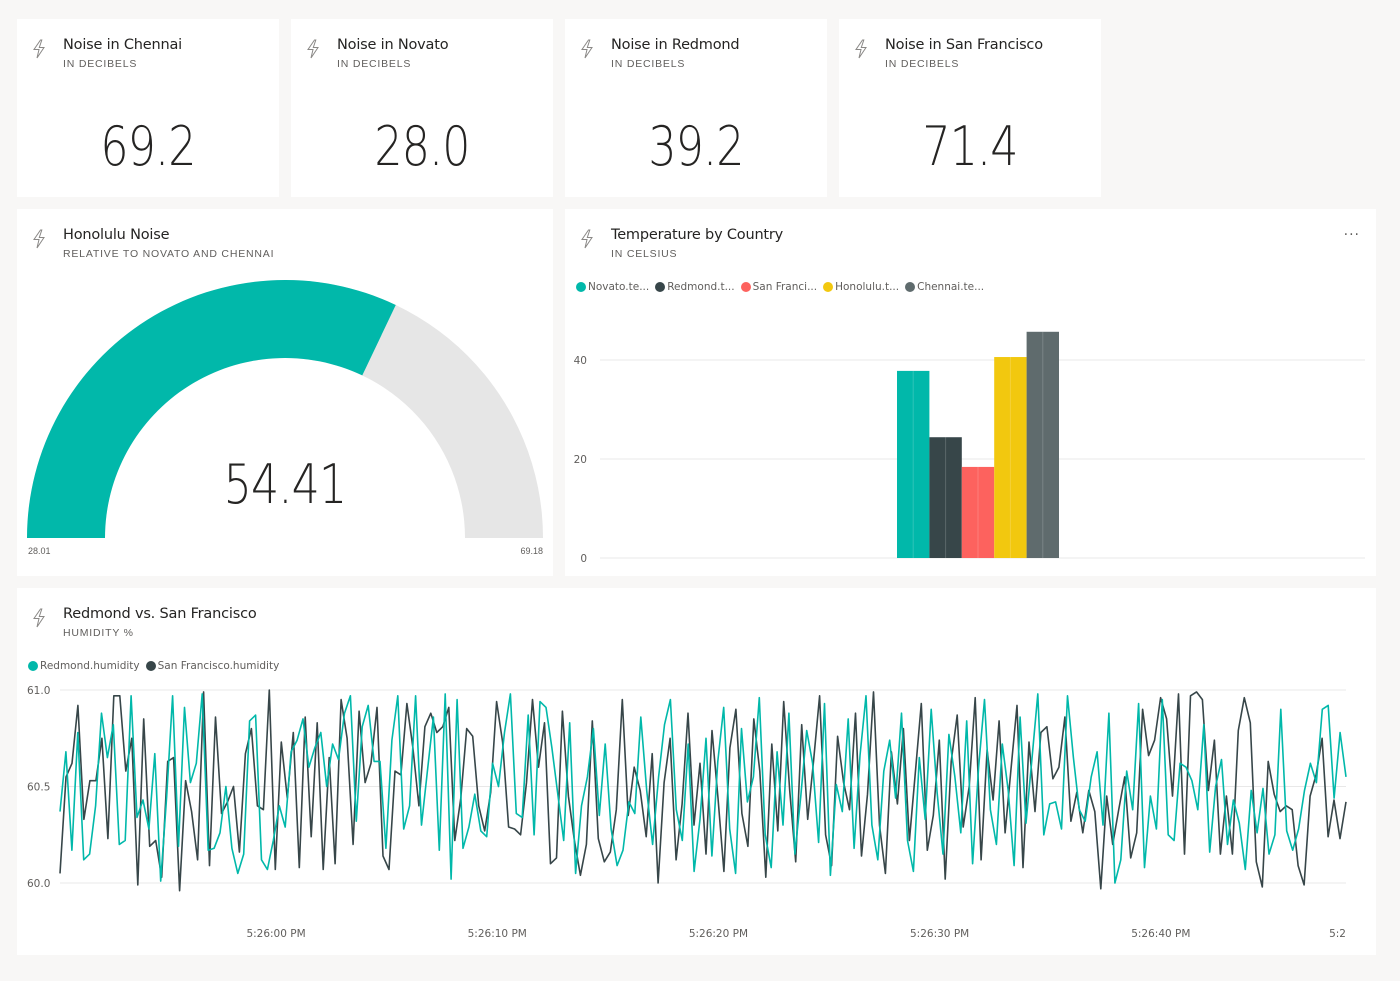 This screenshot has height=981, width=1400. What do you see at coordinates (696, 146) in the screenshot?
I see `kpi-value: 39.2` at bounding box center [696, 146].